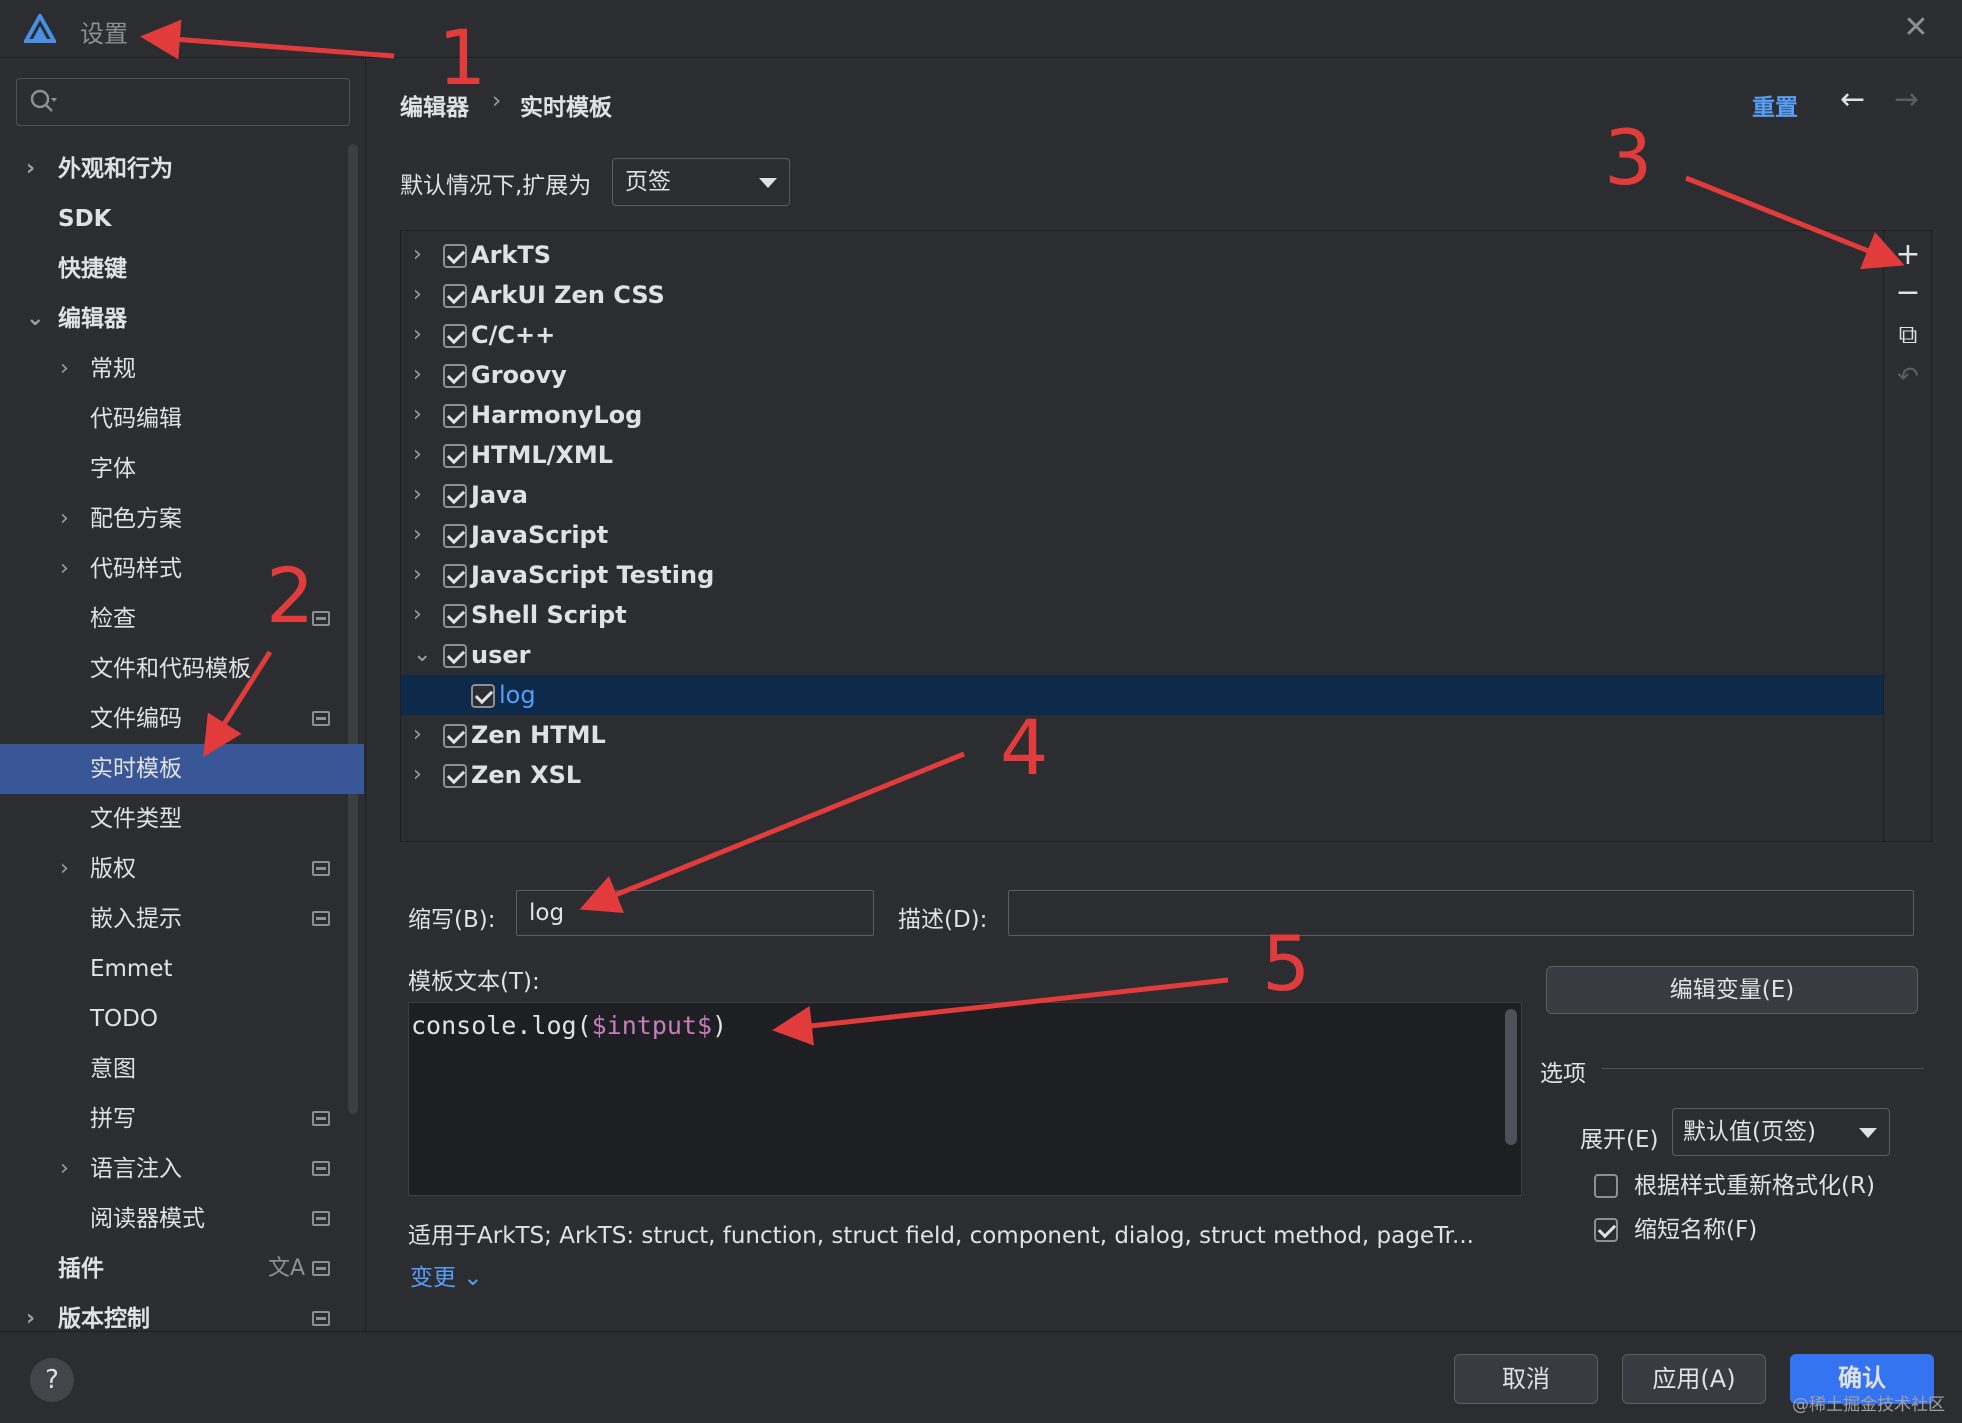 This screenshot has height=1423, width=1962. Describe the element at coordinates (182, 269) in the screenshot. I see `sidebar-item-keymap: 快捷键` at that location.